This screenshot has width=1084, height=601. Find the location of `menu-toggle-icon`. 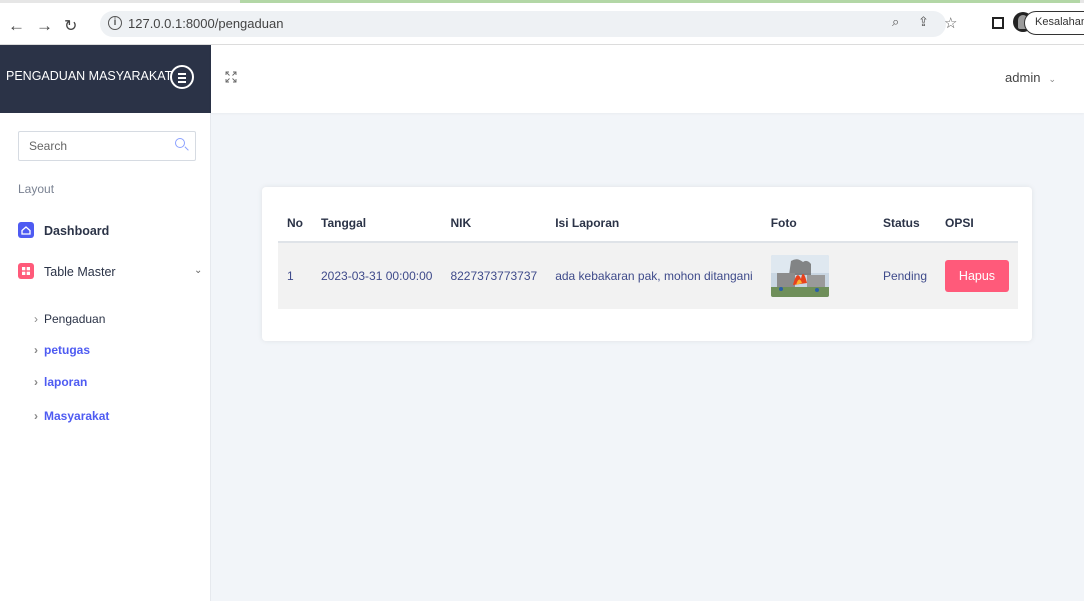

menu-toggle-icon is located at coordinates (182, 77).